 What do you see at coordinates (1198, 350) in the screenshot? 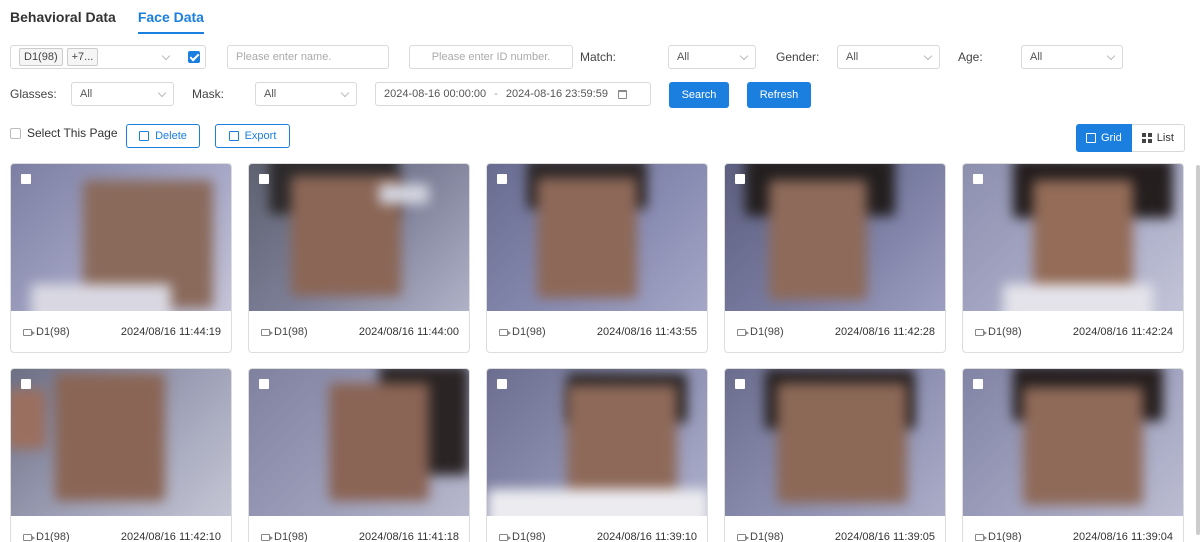
I see `grid-scrollbar` at bounding box center [1198, 350].